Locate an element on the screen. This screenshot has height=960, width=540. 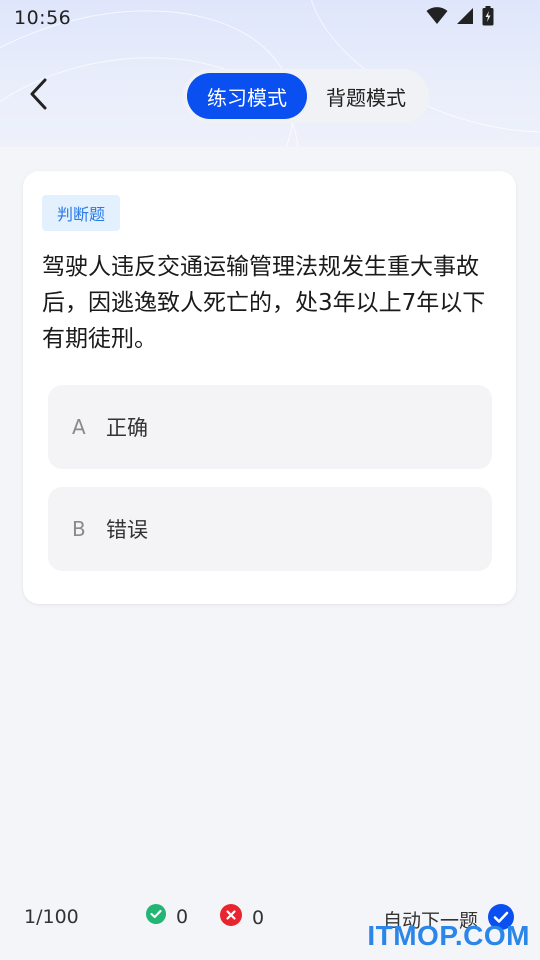
question-type-badge: 判断题 is located at coordinates (81, 213).